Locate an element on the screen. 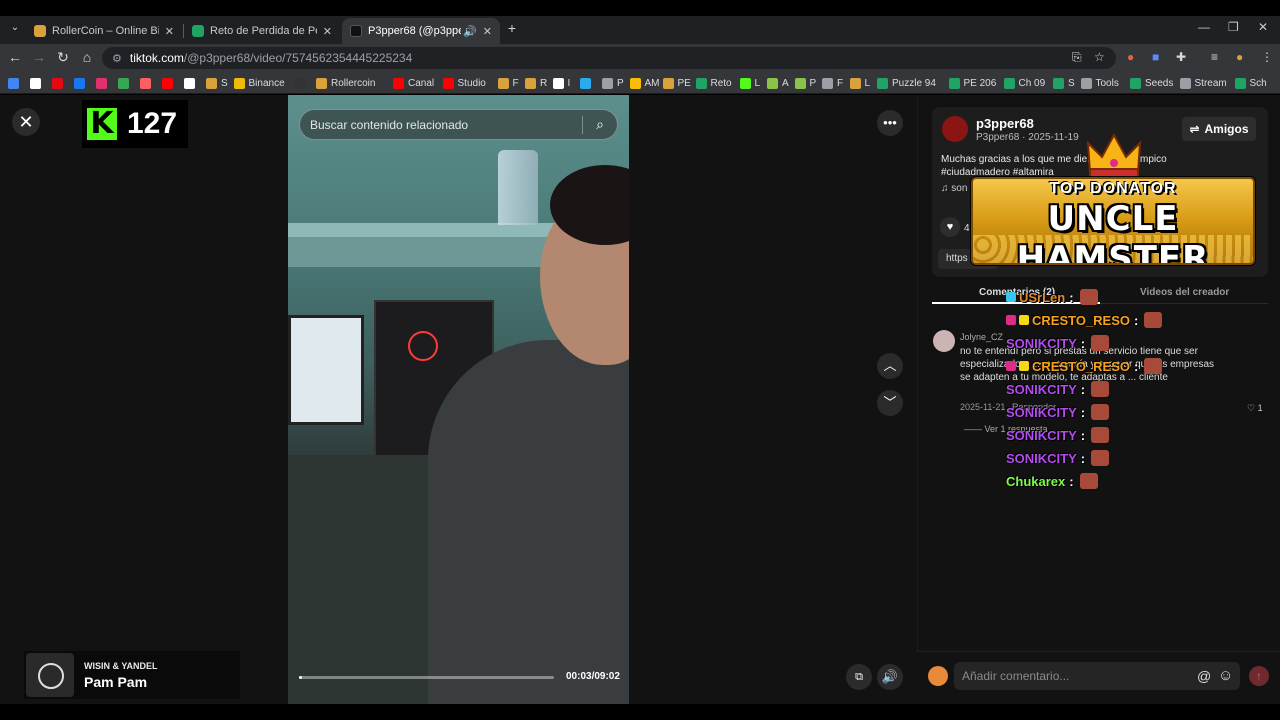 The image size is (1280, 720). bookmark-item: Stream is located at coordinates (1203, 83).